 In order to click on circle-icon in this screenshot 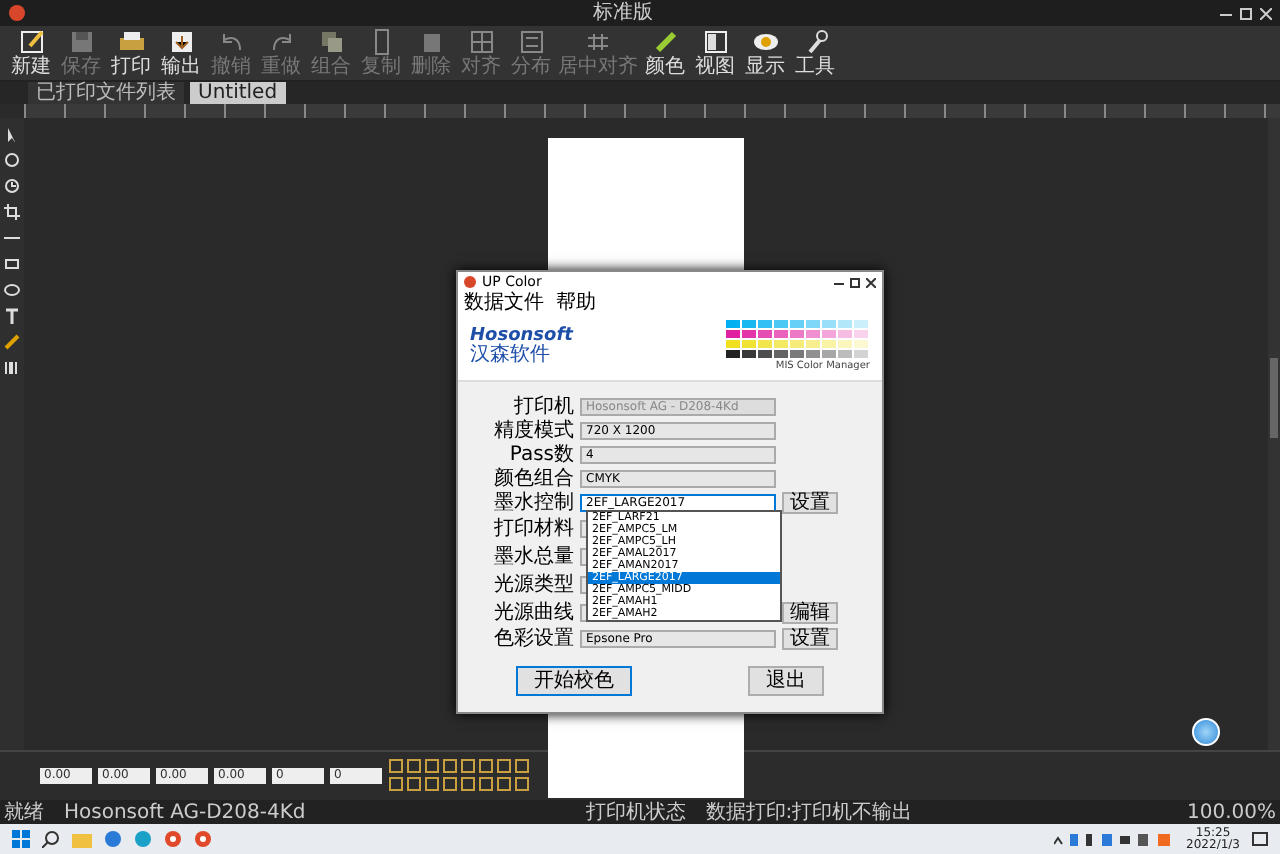, I will do `click(12, 160)`.